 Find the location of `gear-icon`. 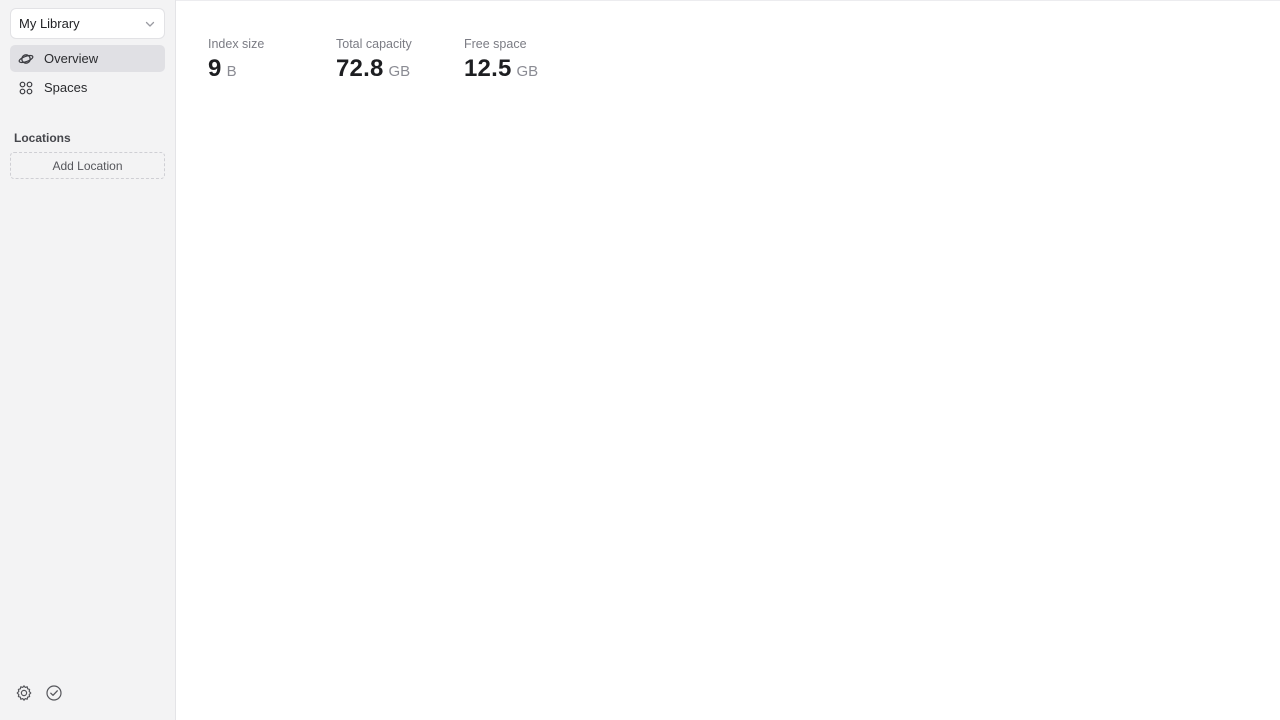

gear-icon is located at coordinates (24, 693).